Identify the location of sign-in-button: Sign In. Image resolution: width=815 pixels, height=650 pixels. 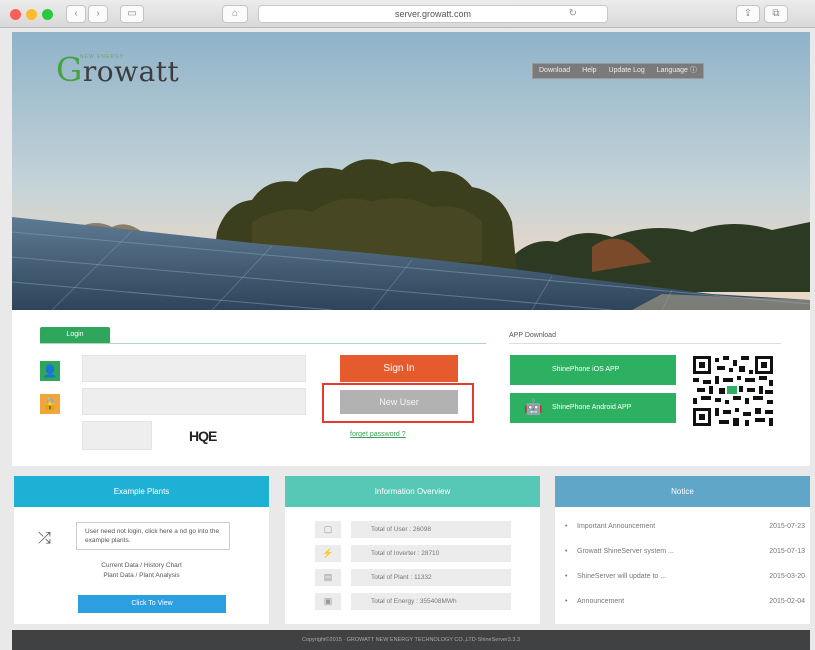
(399, 368).